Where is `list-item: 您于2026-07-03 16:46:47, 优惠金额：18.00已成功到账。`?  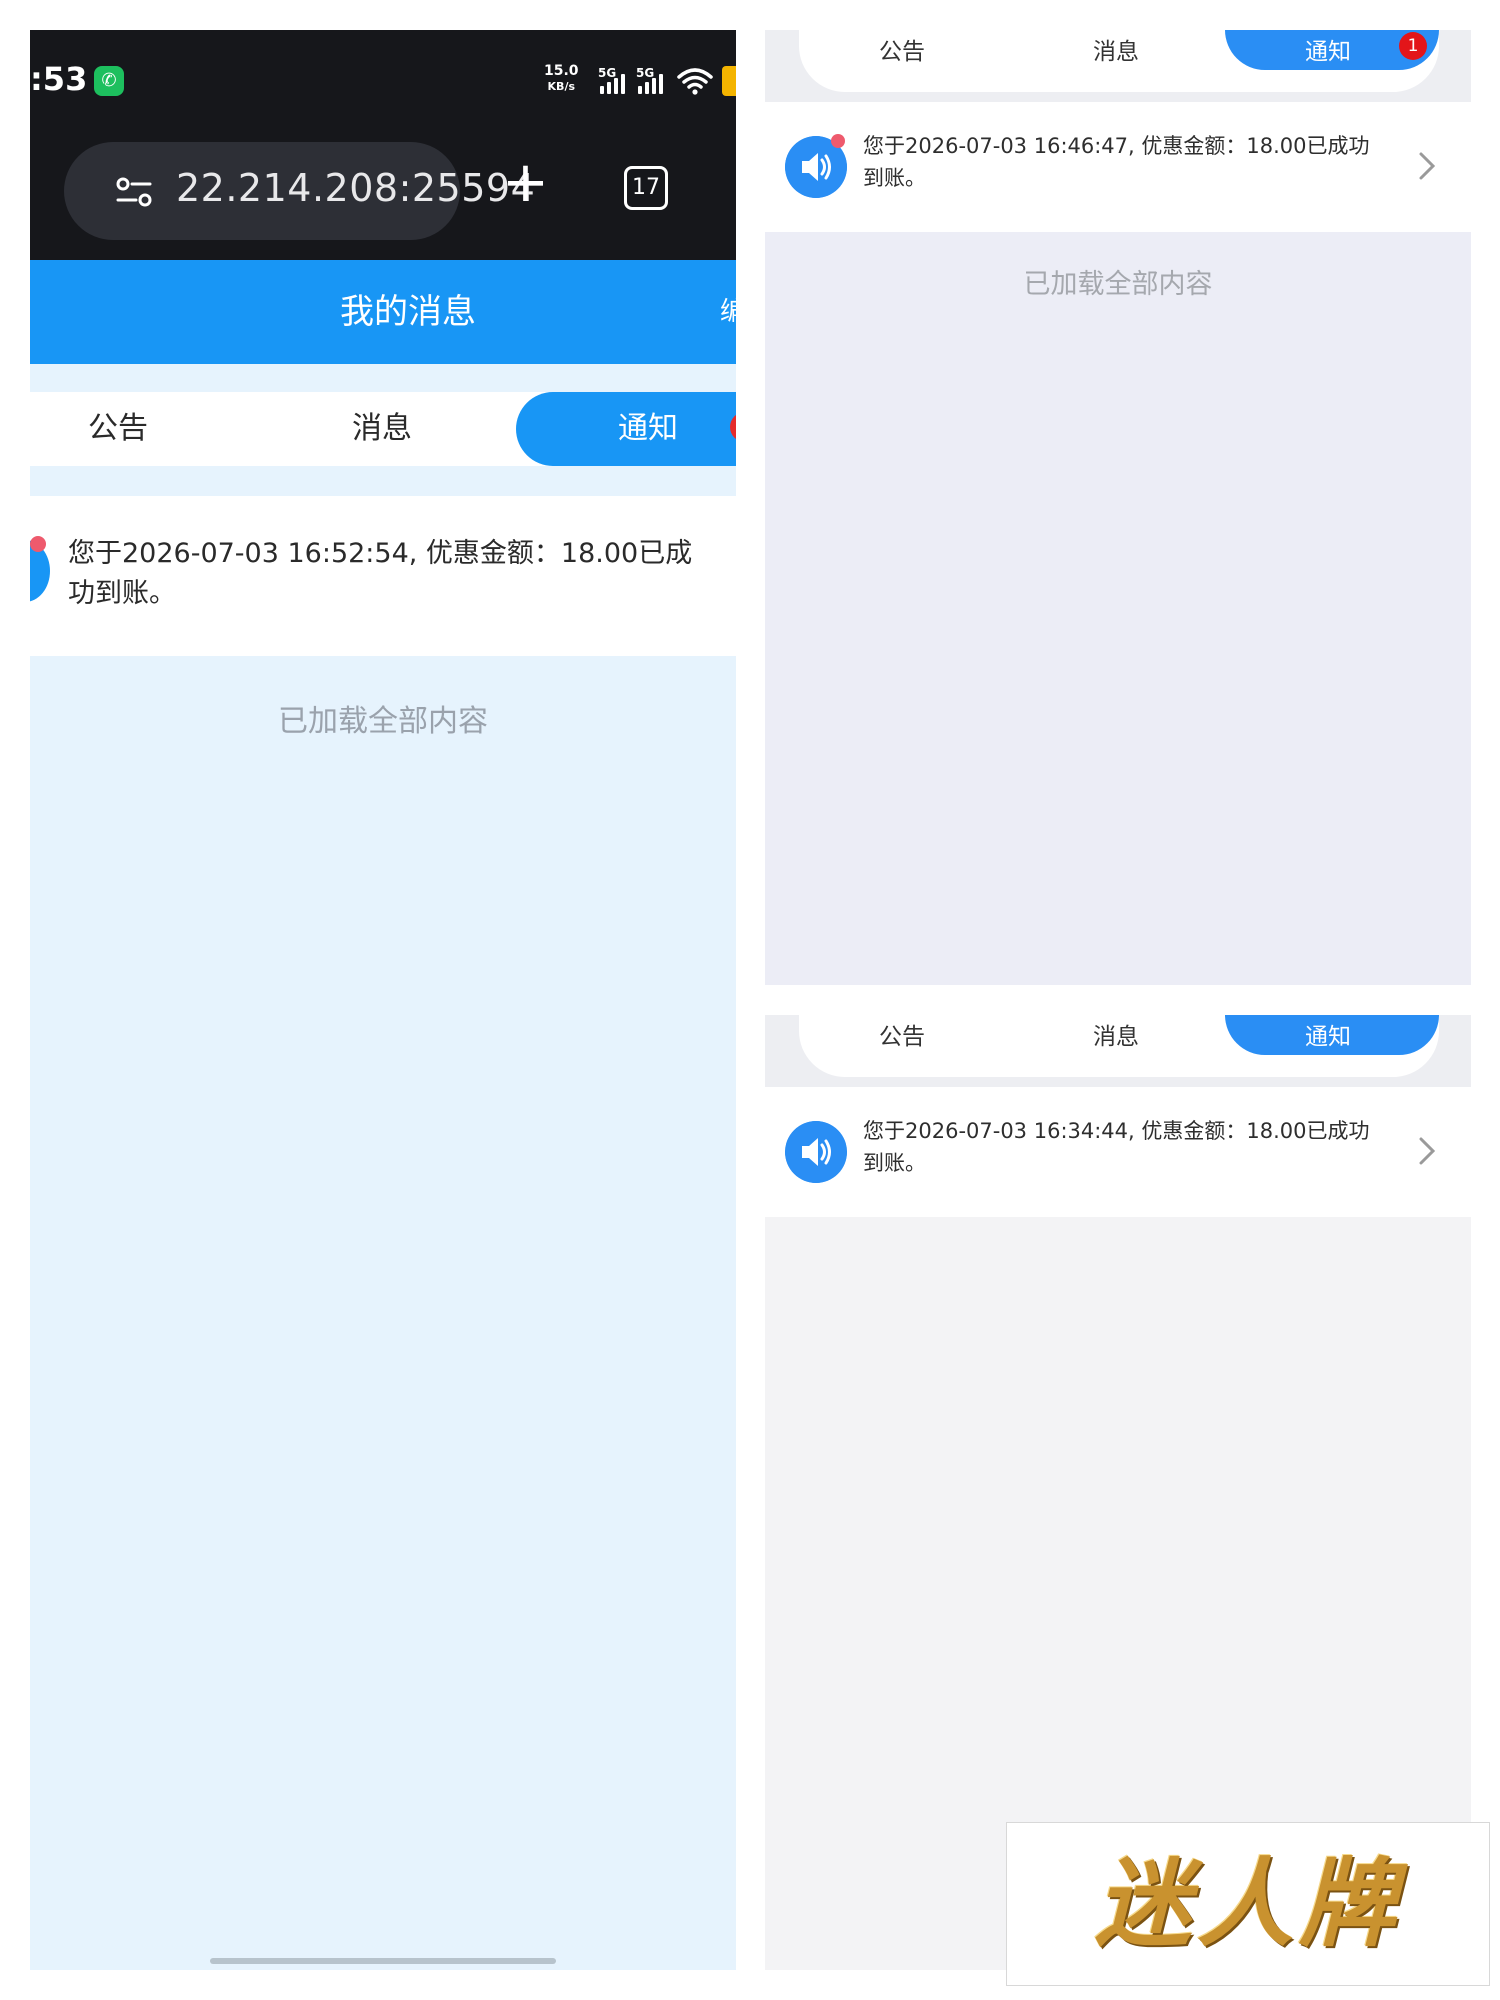
list-item: 您于2026-07-03 16:46:47, 优惠金额：18.00已成功到账。 is located at coordinates (1118, 167).